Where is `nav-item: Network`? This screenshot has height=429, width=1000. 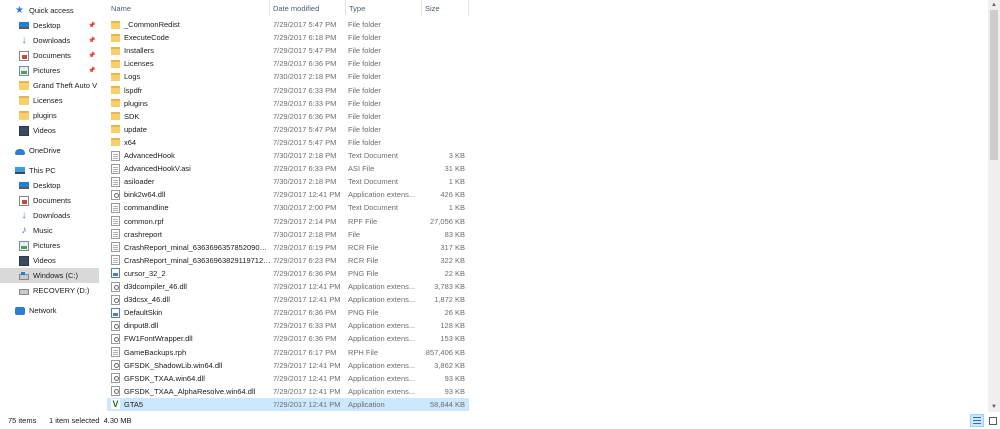
nav-item: Network is located at coordinates (49, 310).